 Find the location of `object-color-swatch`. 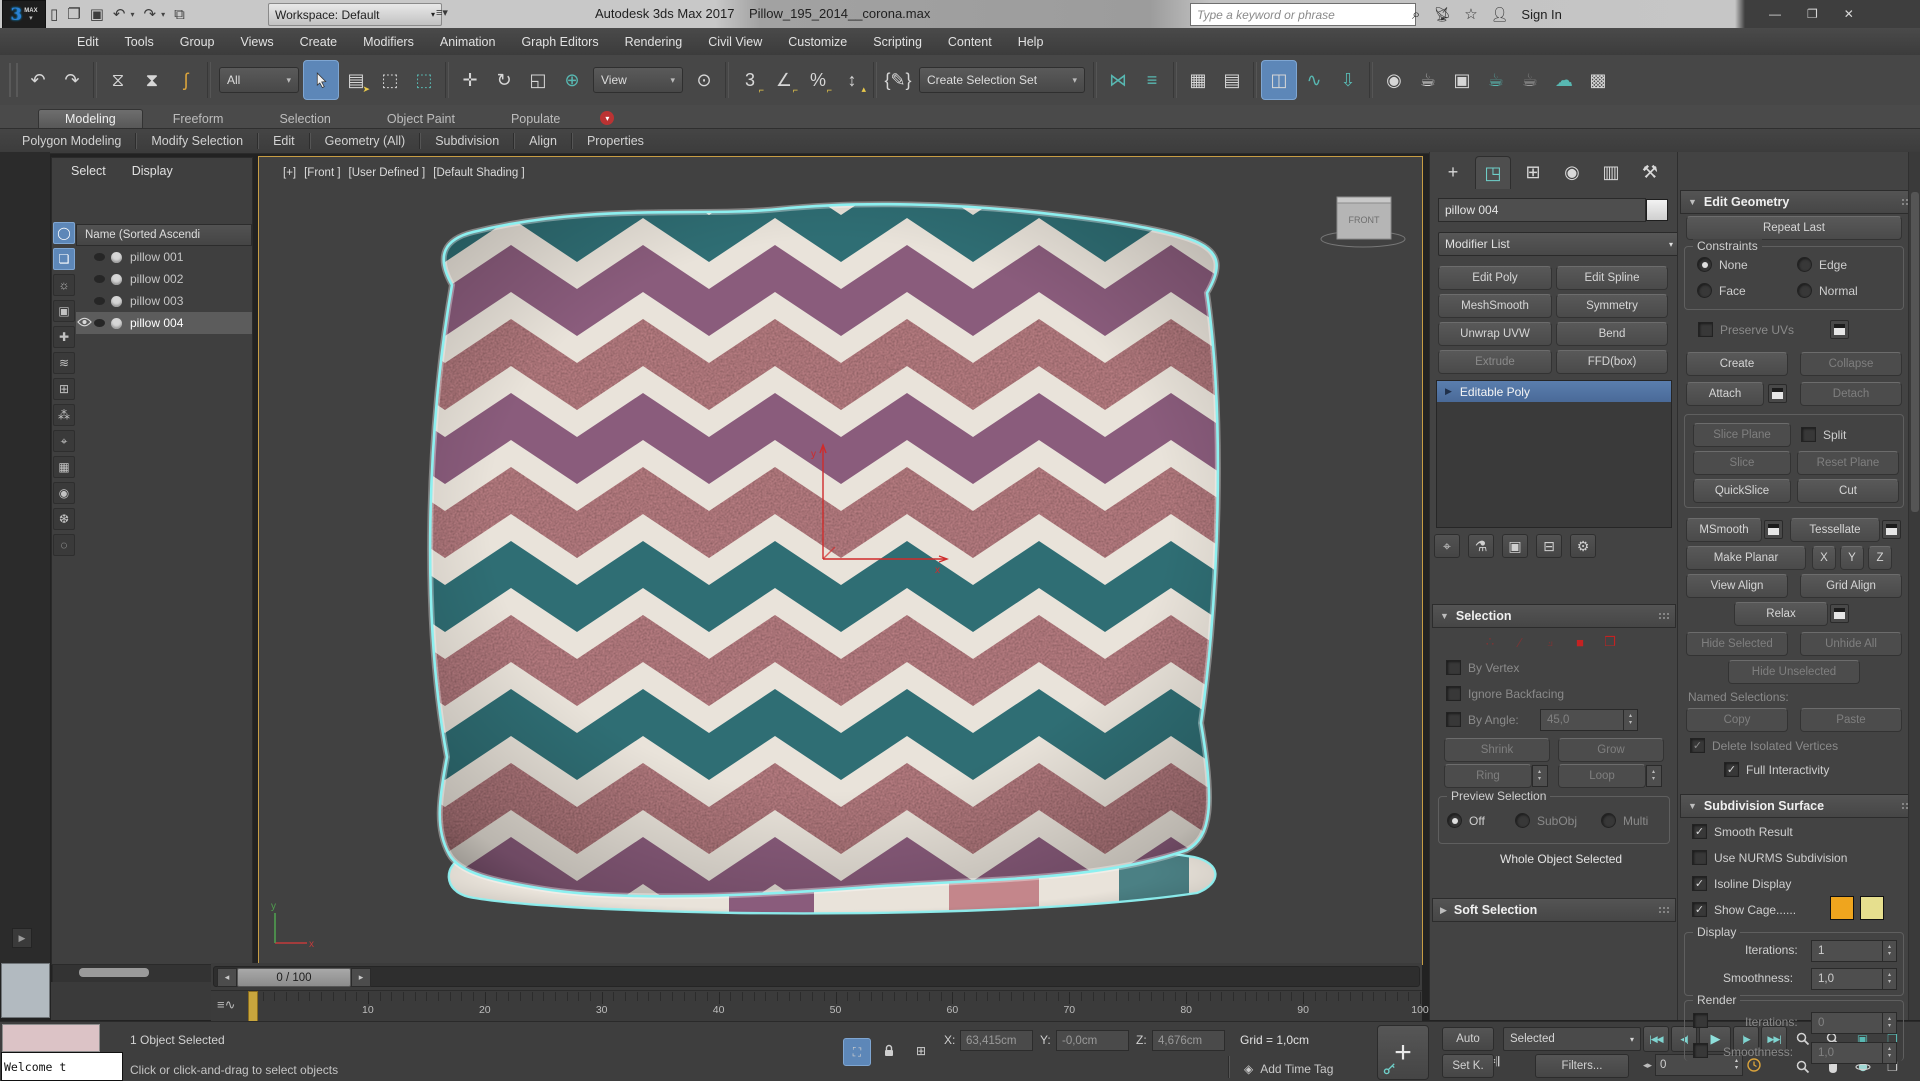

object-color-swatch is located at coordinates (1657, 210).